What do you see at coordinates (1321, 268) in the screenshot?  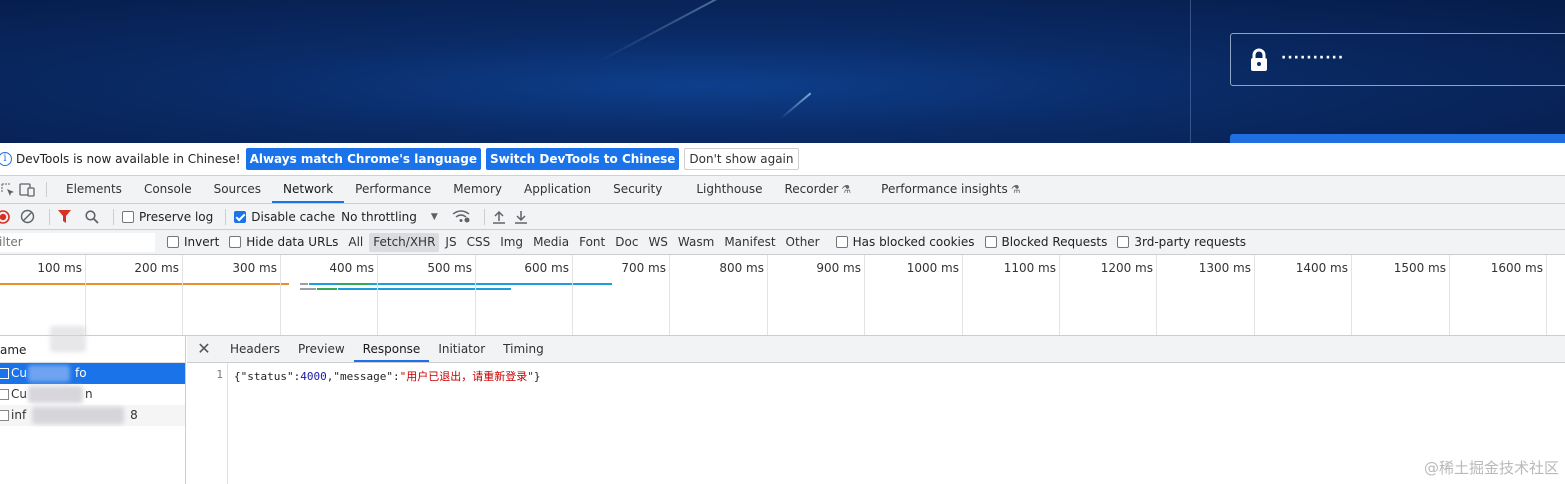 I see `overview-tick-label: 1400 ms` at bounding box center [1321, 268].